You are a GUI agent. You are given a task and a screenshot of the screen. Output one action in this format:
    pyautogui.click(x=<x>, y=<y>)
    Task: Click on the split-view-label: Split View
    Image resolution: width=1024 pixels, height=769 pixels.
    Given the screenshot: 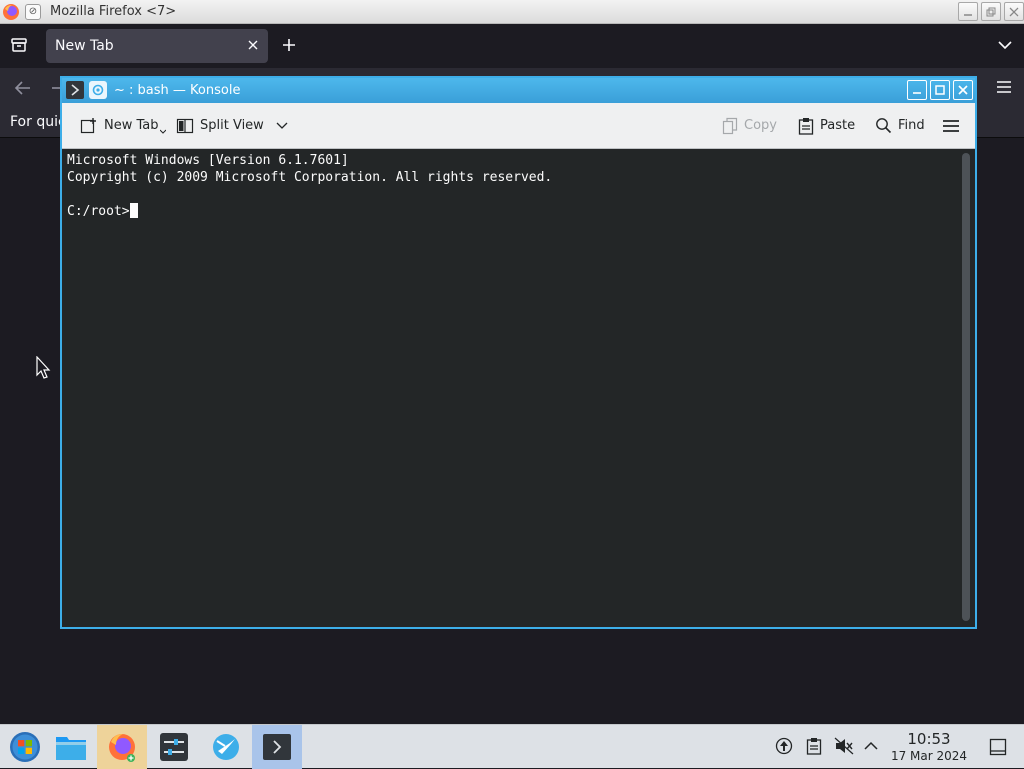 What is the action you would take?
    pyautogui.click(x=232, y=125)
    